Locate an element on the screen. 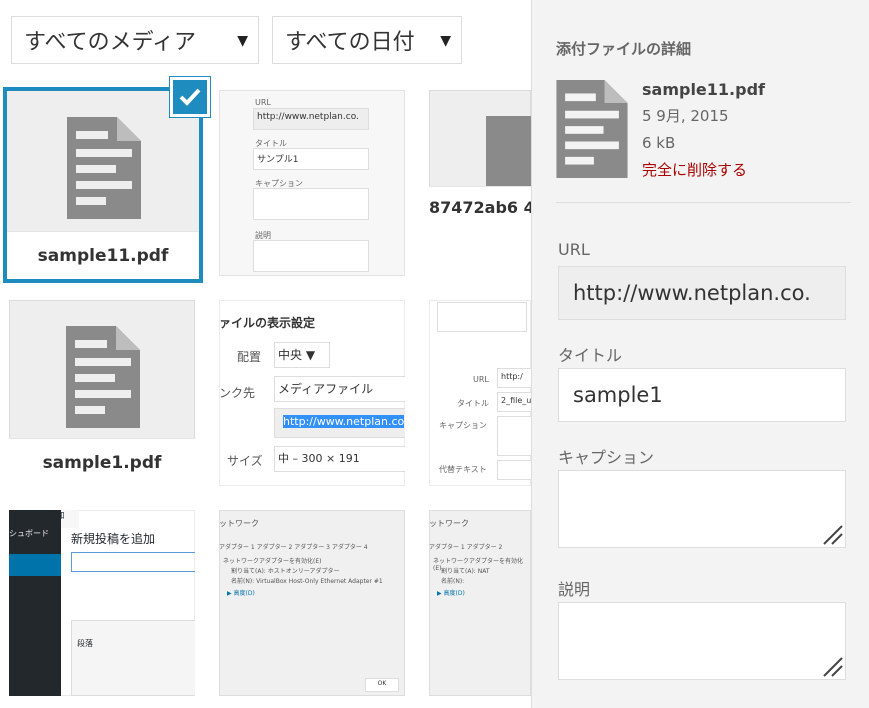 The image size is (869, 708). selected-check-icon is located at coordinates (190, 97).